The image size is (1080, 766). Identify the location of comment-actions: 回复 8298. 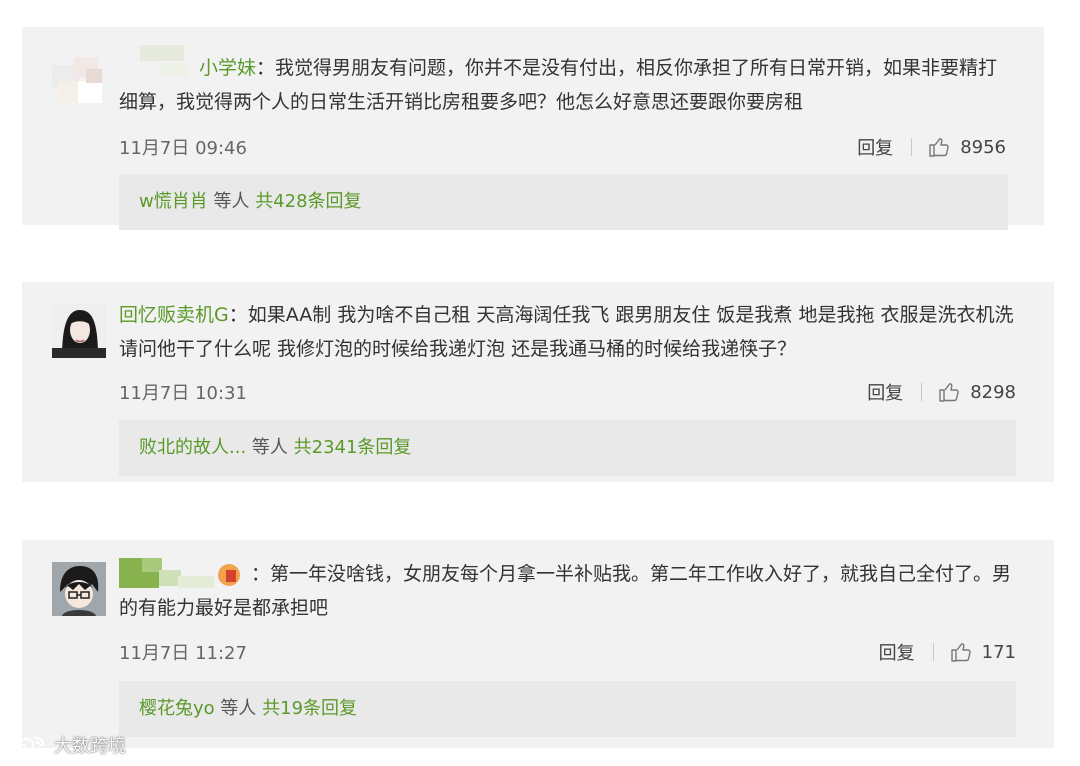
(941, 392).